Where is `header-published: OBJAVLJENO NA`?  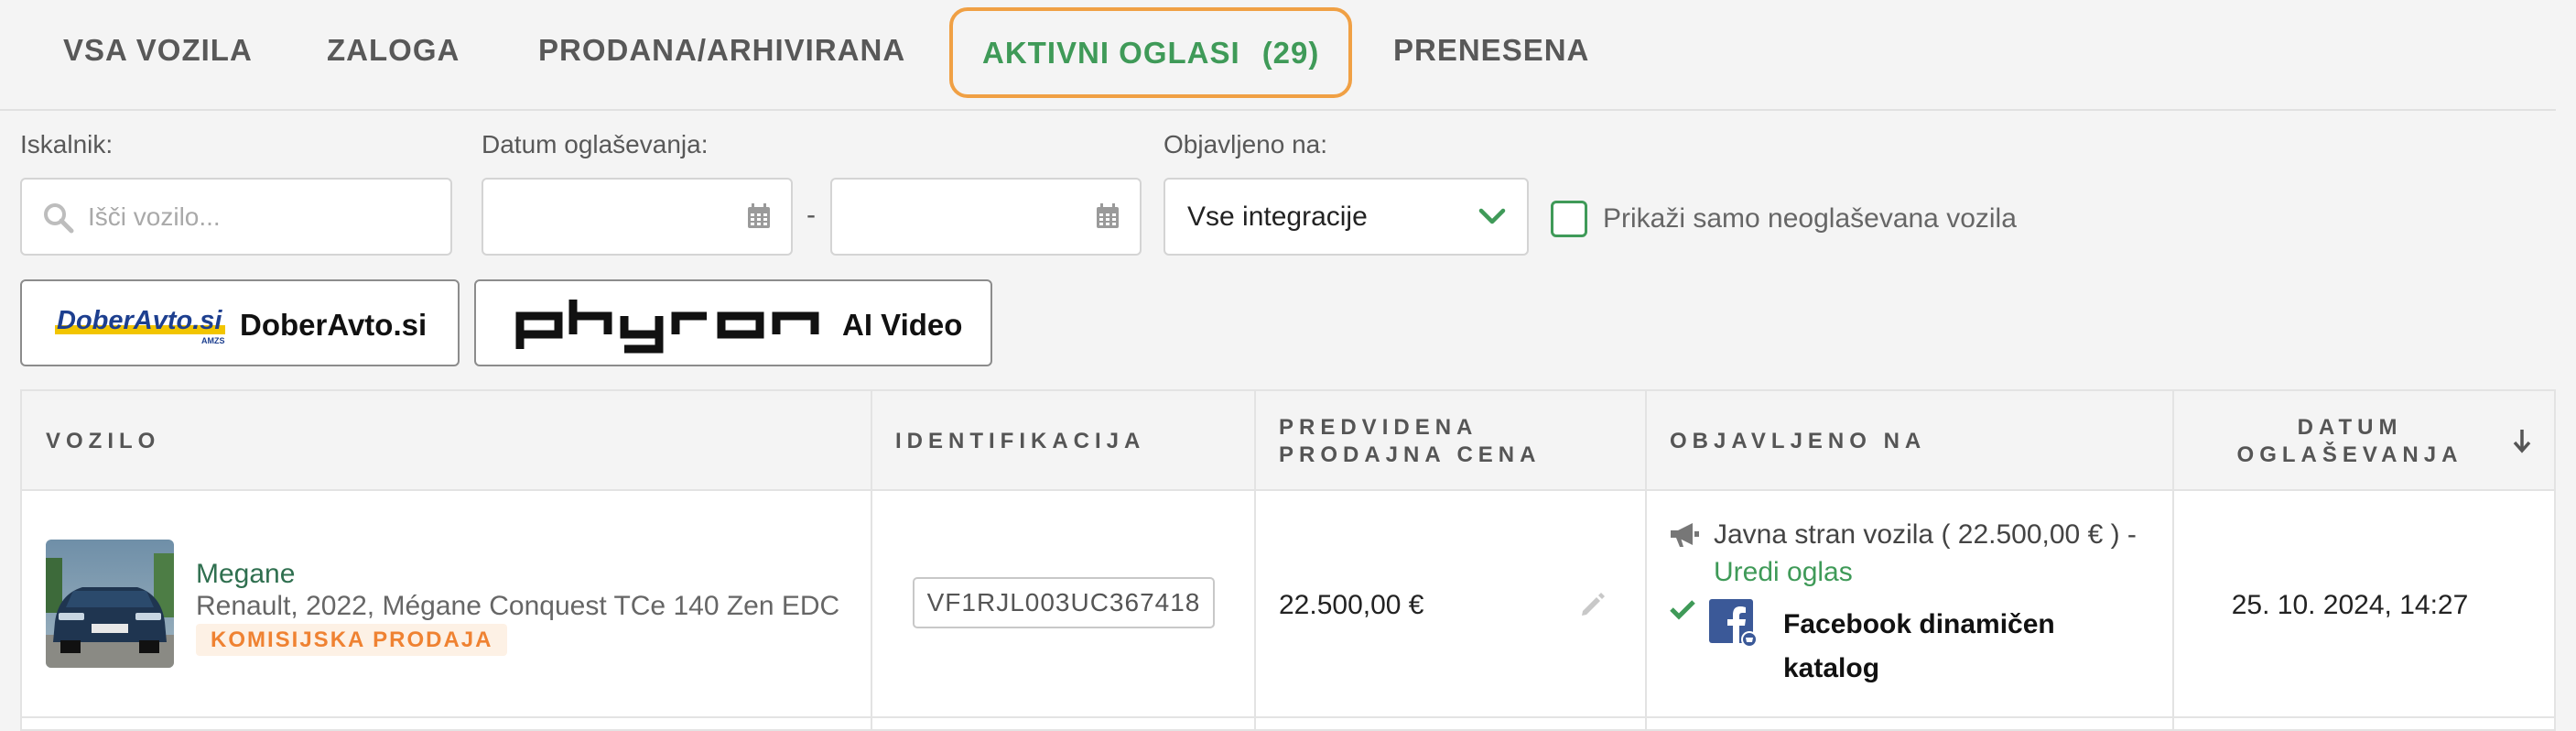 header-published: OBJAVLJENO NA is located at coordinates (1798, 441).